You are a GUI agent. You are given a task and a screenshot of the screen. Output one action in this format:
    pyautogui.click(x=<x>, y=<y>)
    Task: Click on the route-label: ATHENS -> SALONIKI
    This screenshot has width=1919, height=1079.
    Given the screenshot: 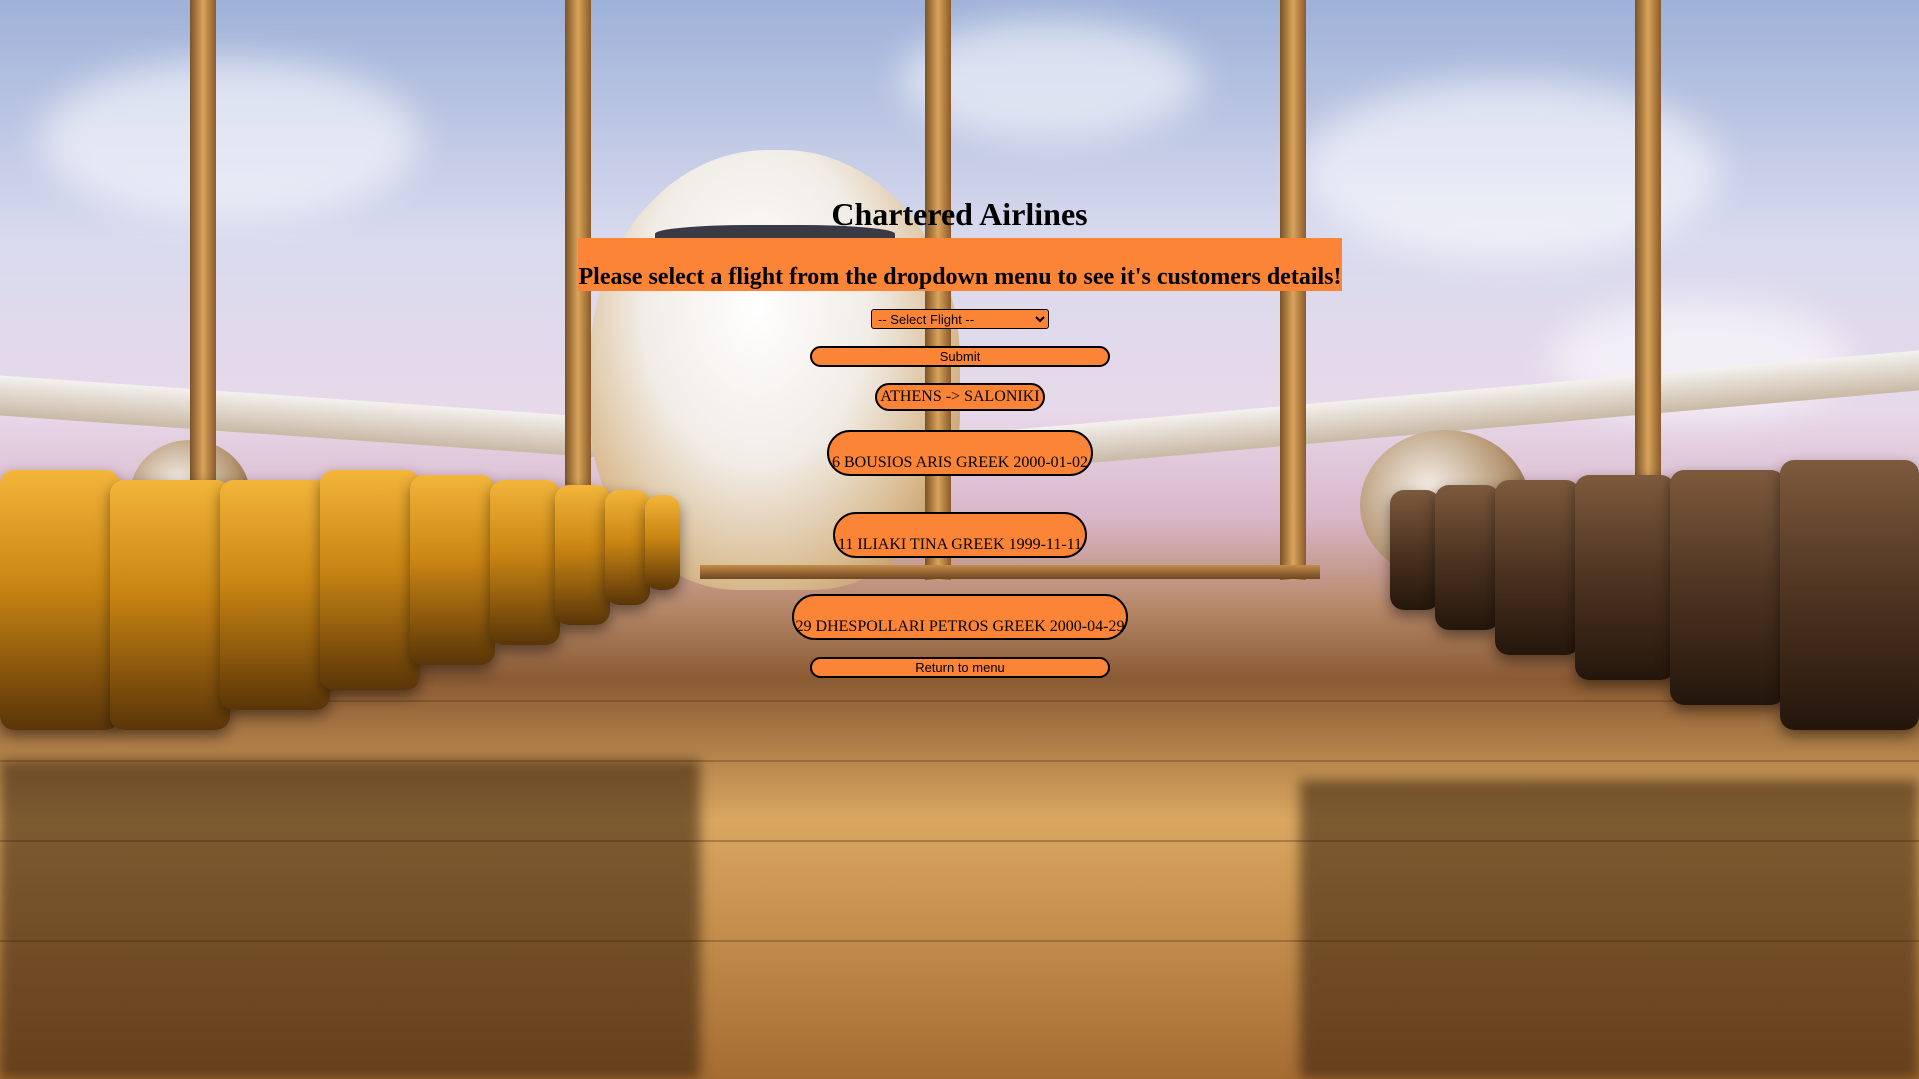 What is the action you would take?
    pyautogui.click(x=960, y=397)
    